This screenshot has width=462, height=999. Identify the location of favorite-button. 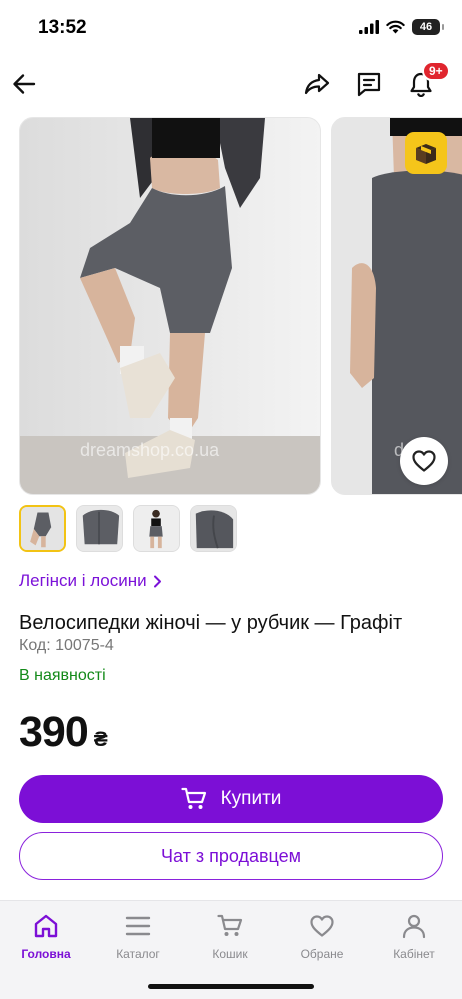
(424, 461).